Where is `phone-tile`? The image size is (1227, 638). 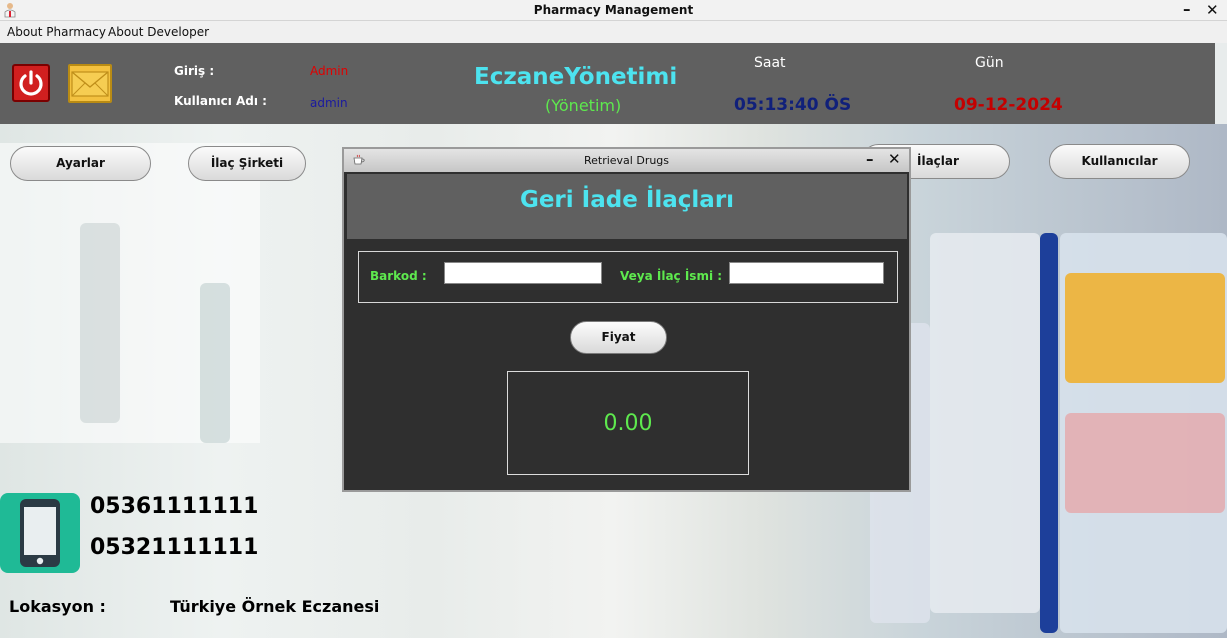 phone-tile is located at coordinates (40, 533).